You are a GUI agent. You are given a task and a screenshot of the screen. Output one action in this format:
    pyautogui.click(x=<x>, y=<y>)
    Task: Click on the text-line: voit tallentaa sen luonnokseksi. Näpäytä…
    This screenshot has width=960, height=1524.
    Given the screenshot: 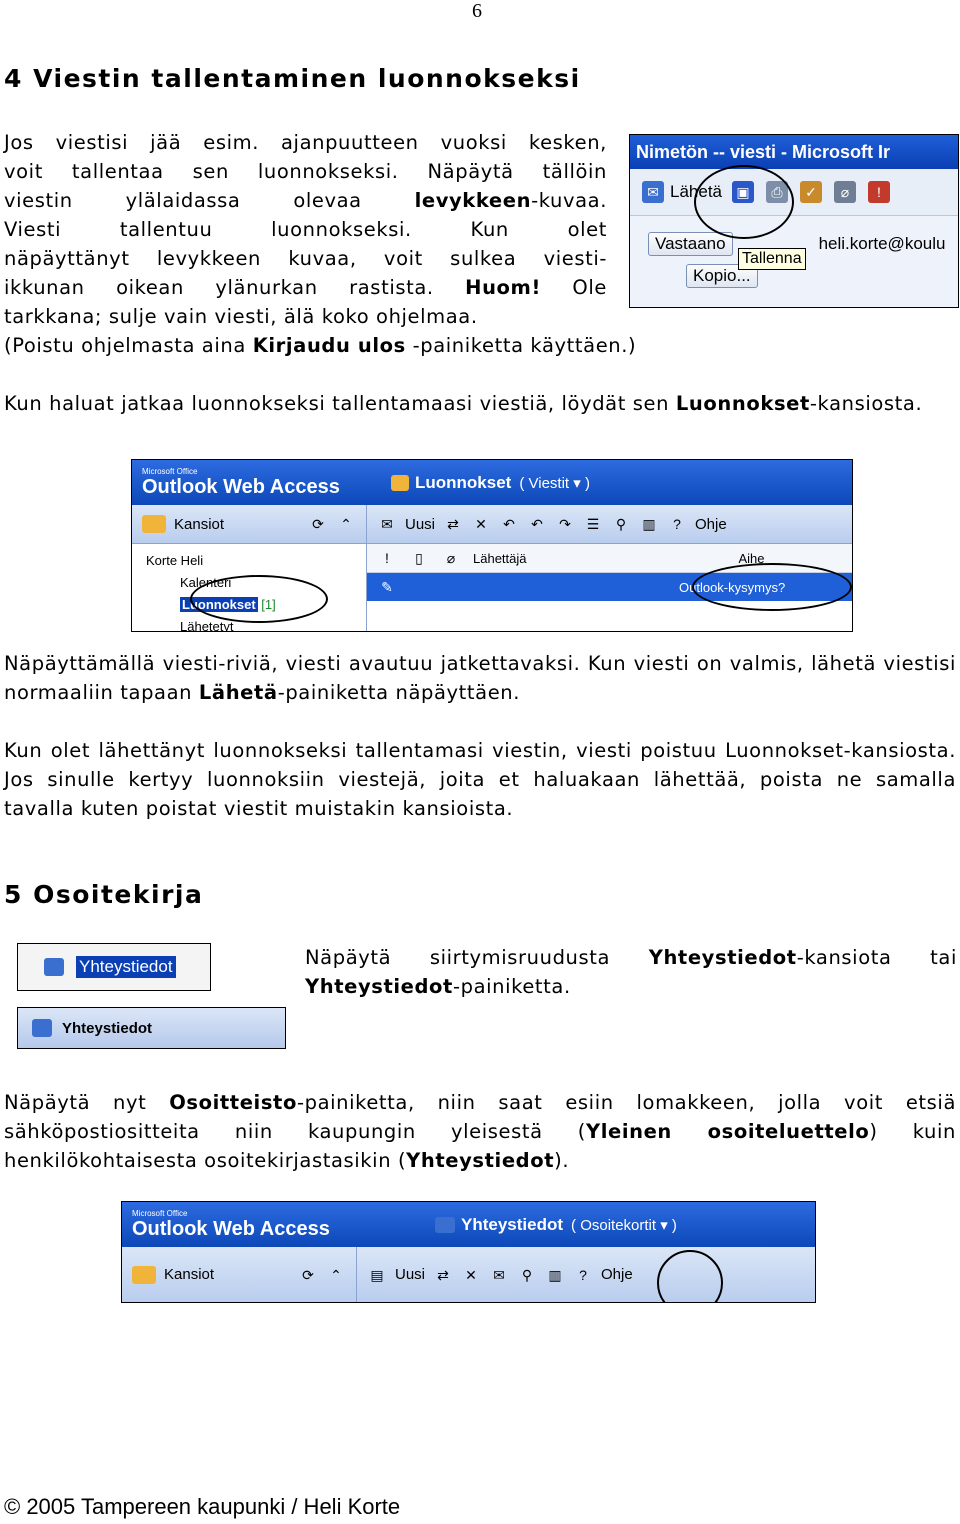 What is the action you would take?
    pyautogui.click(x=305, y=171)
    